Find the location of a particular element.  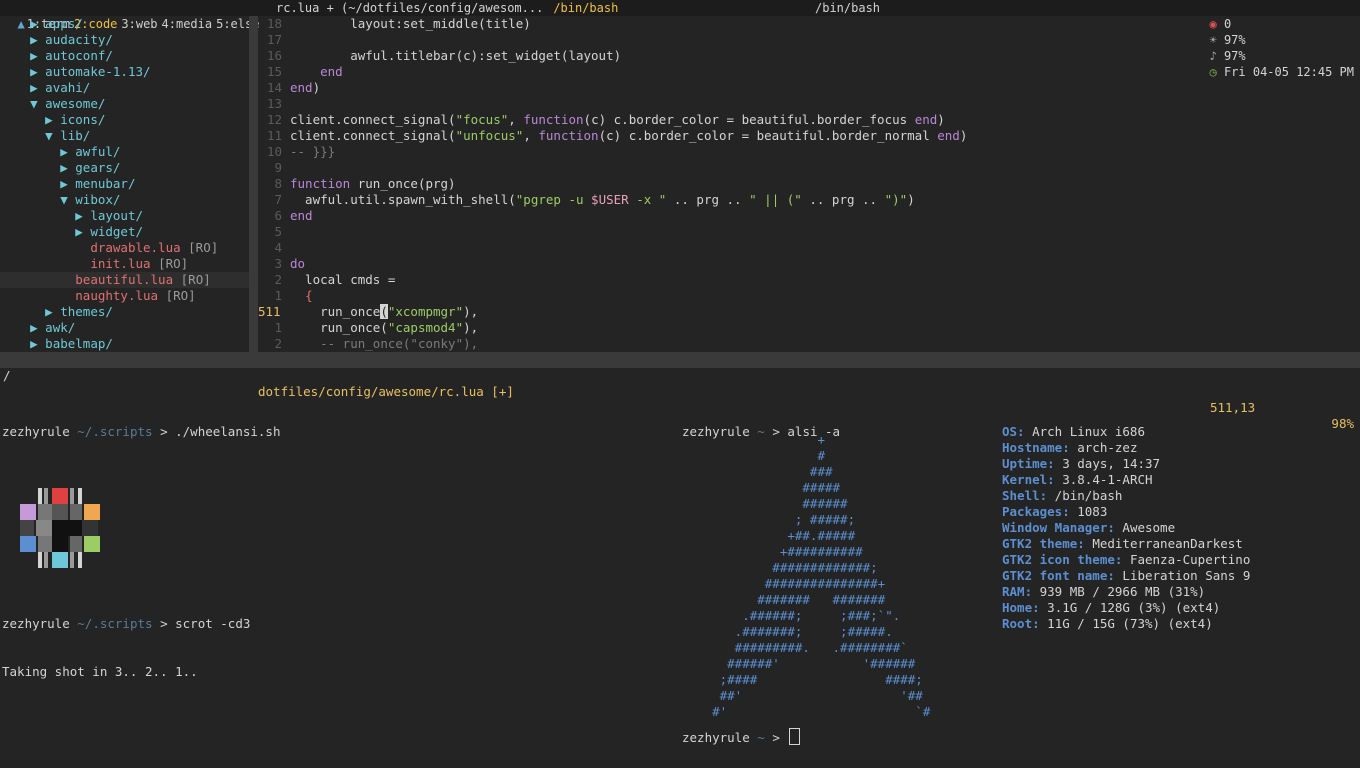

readonly-tag: [RO] is located at coordinates (180, 295).